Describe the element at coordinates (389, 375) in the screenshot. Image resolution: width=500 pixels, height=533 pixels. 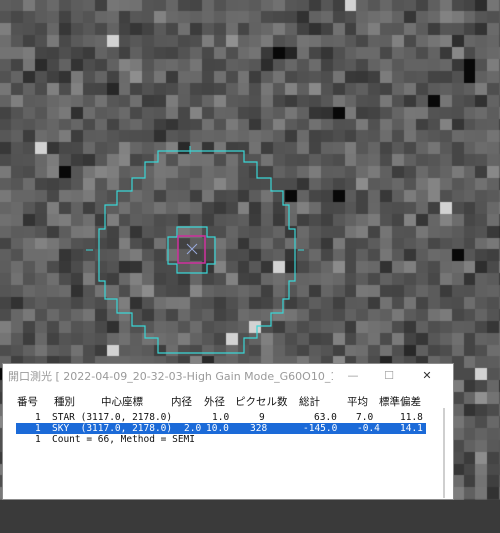
I see `maximize-button: ☐` at that location.